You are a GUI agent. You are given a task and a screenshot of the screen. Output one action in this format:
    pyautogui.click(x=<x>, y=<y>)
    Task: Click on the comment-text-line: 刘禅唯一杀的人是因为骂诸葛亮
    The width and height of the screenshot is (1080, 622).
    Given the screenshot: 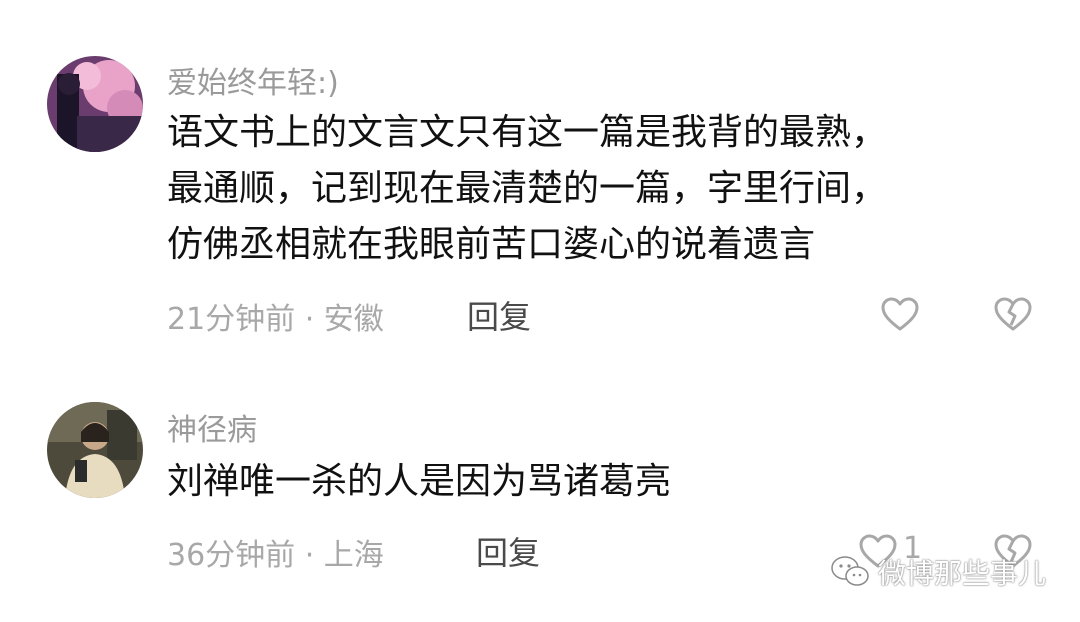 What is the action you would take?
    pyautogui.click(x=419, y=481)
    